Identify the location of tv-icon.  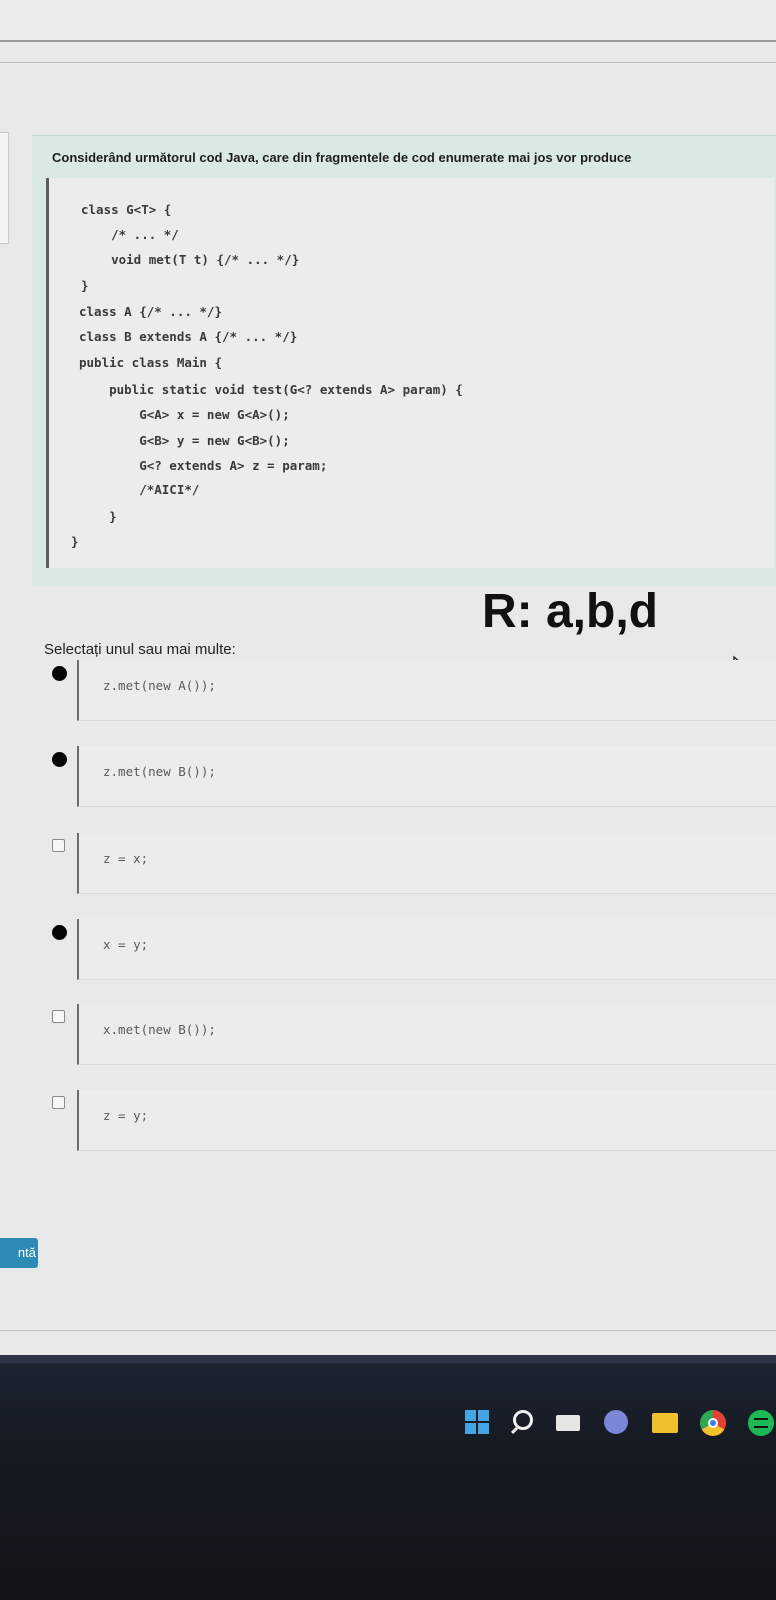
(569, 1423).